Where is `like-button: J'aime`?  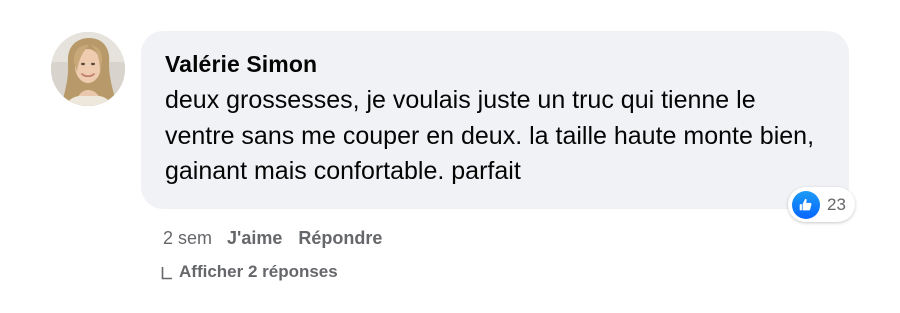 like-button: J'aime is located at coordinates (254, 238).